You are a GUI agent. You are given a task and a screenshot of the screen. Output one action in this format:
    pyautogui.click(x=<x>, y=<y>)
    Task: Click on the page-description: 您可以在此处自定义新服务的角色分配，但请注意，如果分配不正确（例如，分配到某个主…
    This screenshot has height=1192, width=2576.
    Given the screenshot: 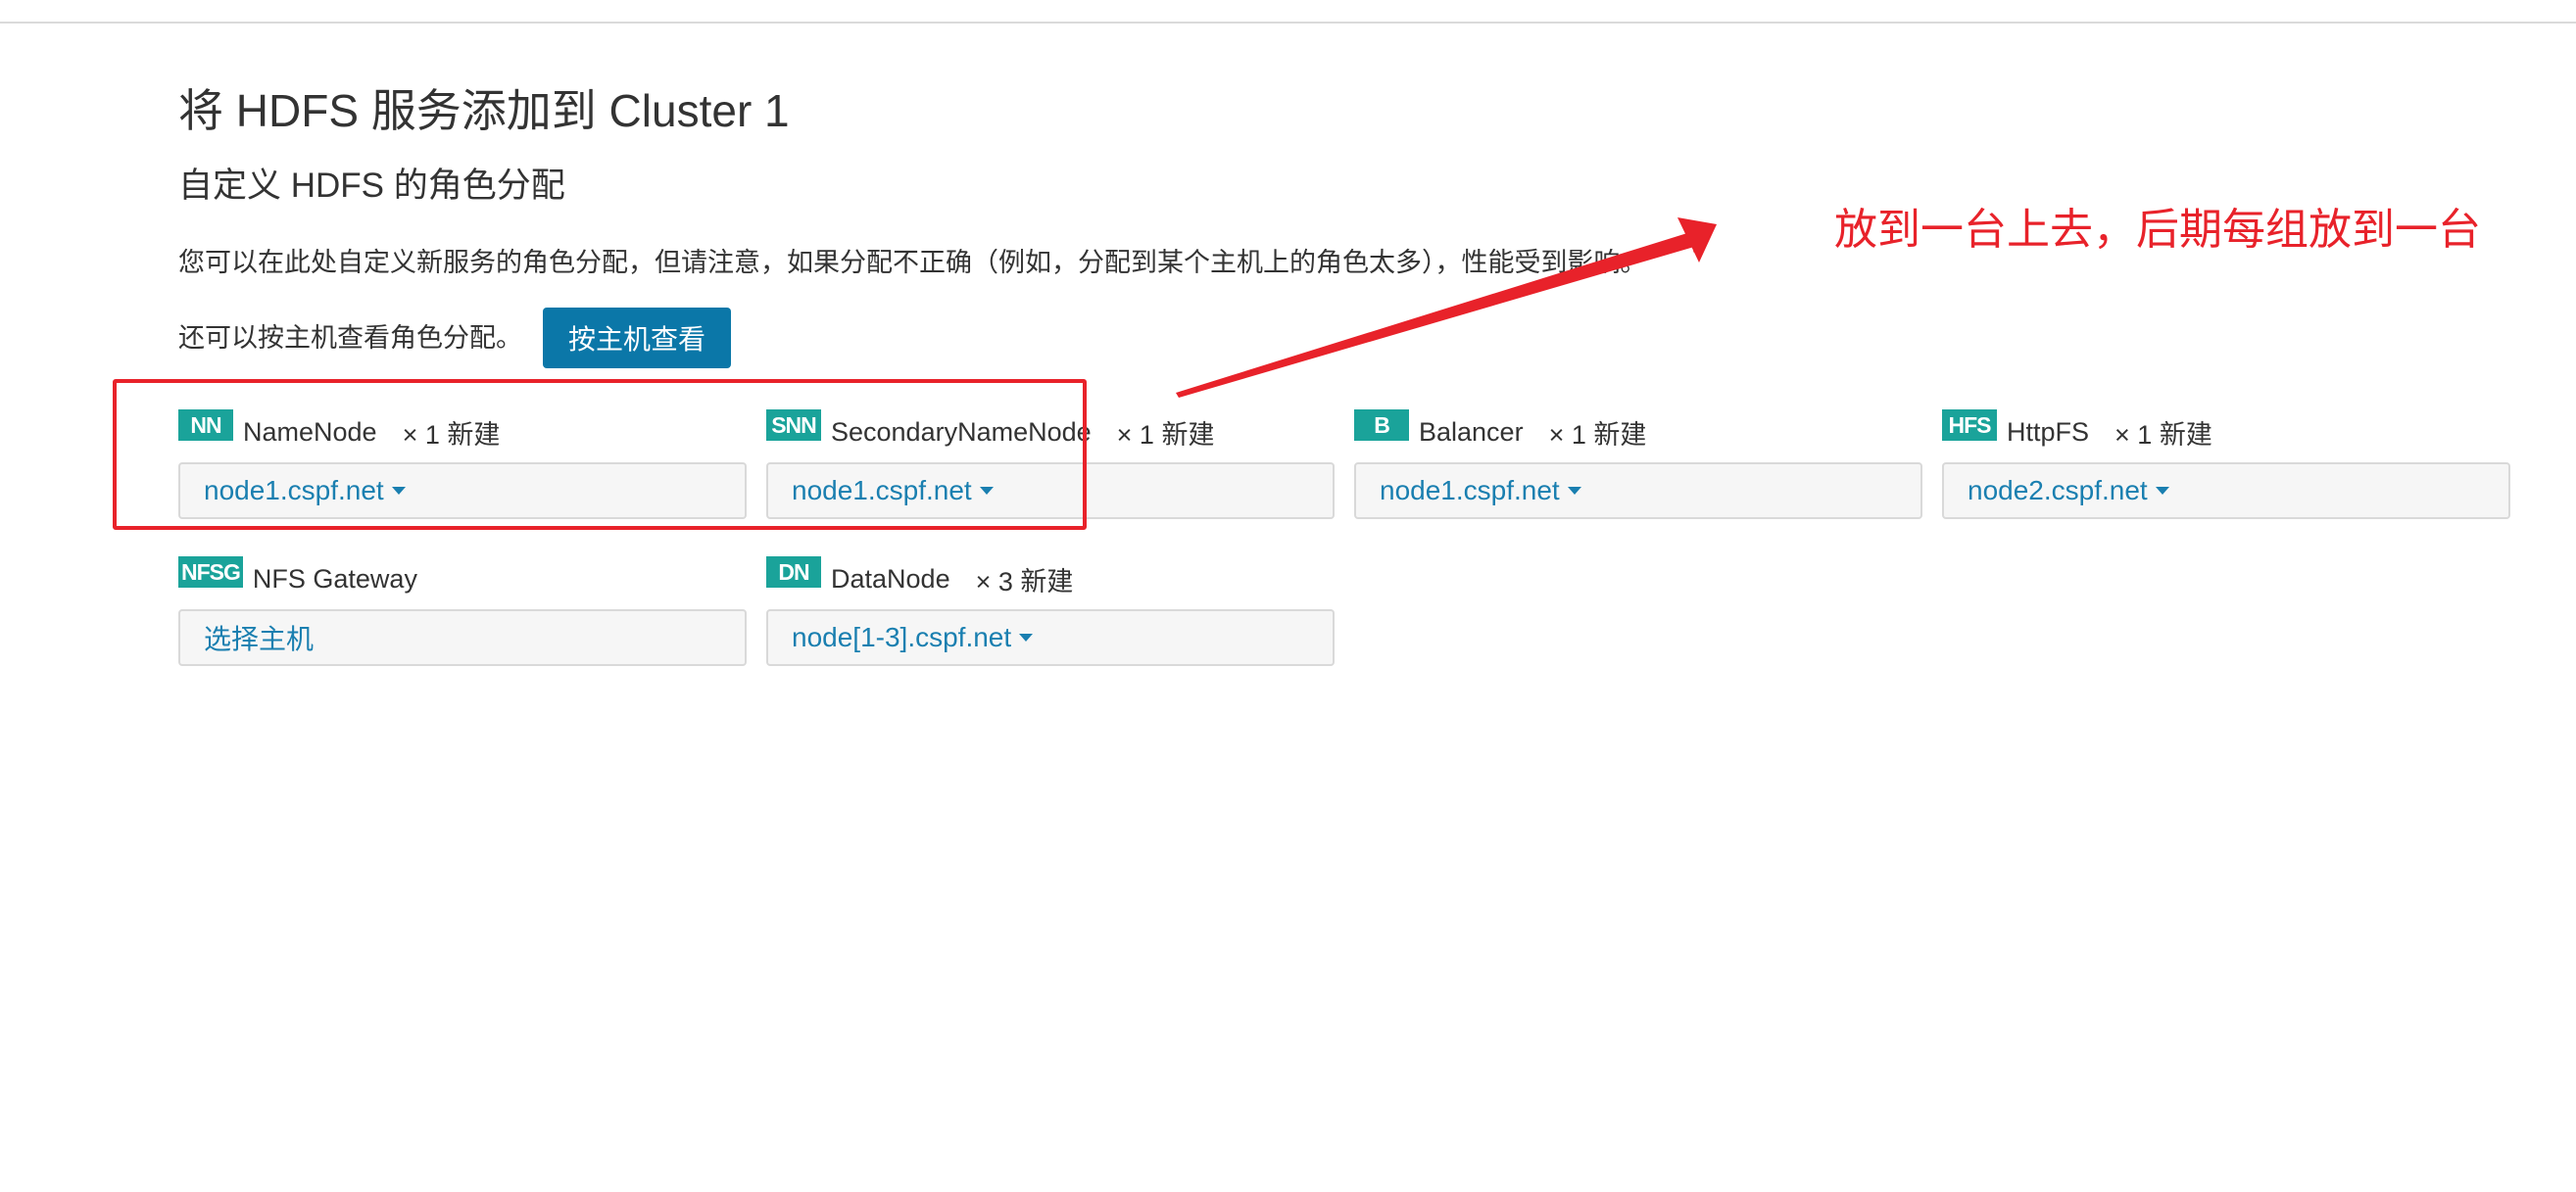 What is the action you would take?
    pyautogui.click(x=912, y=262)
    